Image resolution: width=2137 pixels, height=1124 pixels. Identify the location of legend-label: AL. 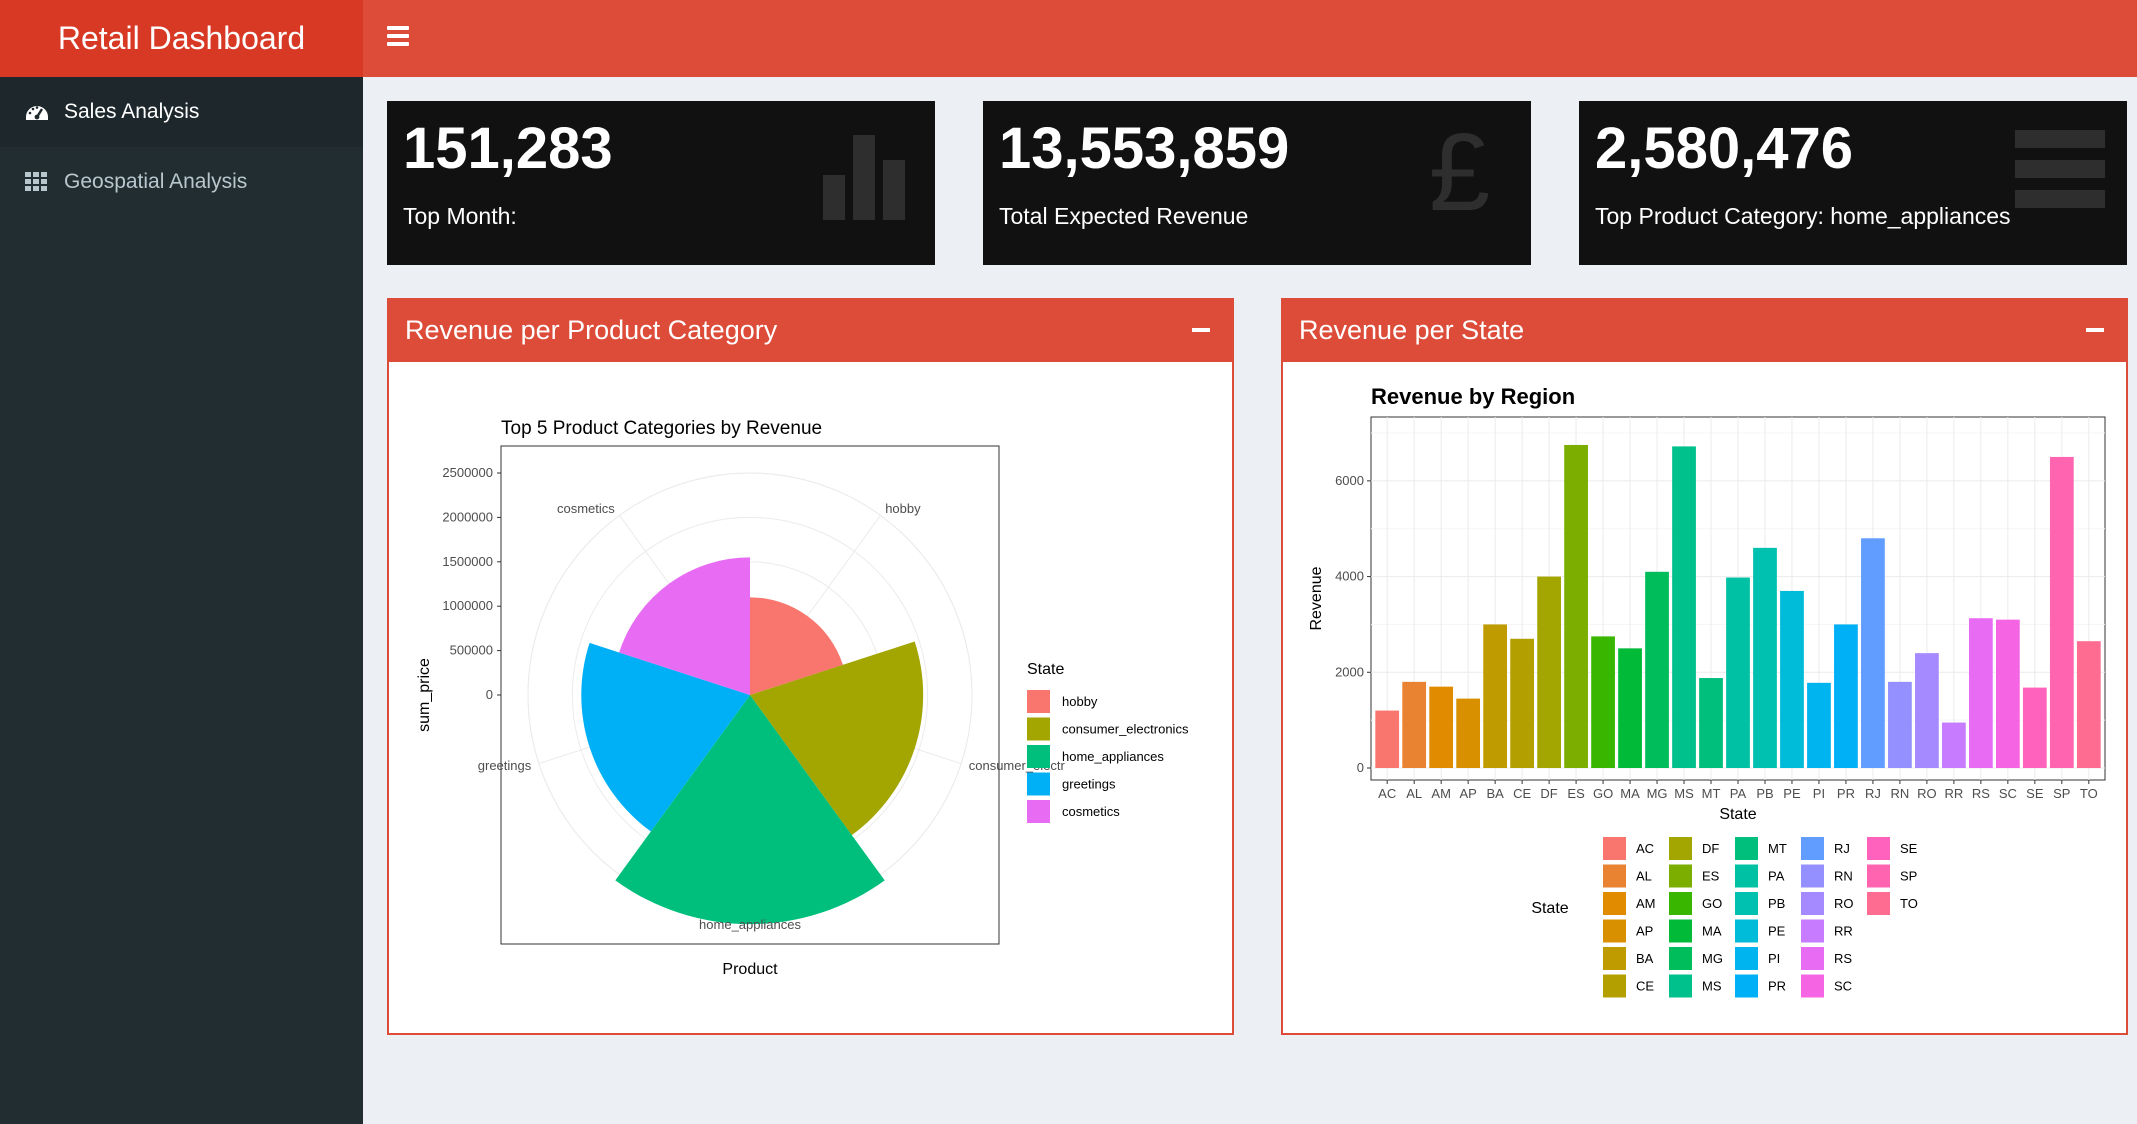
(1644, 876).